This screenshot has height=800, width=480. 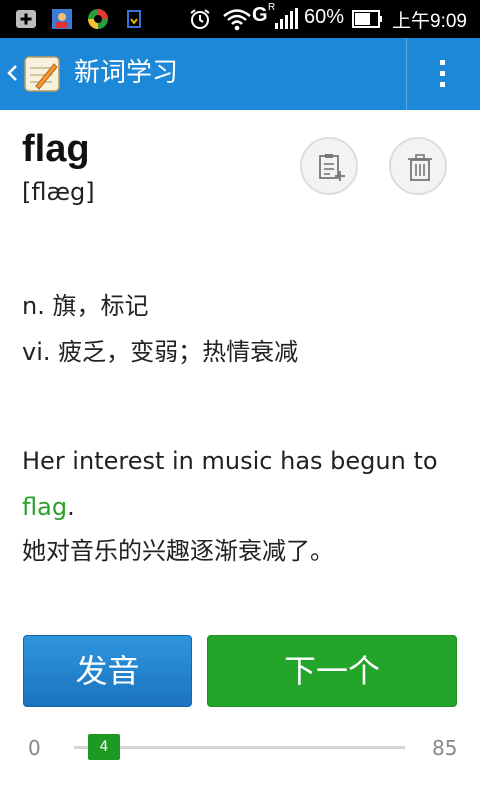 I want to click on headword: flag, so click(x=56, y=149).